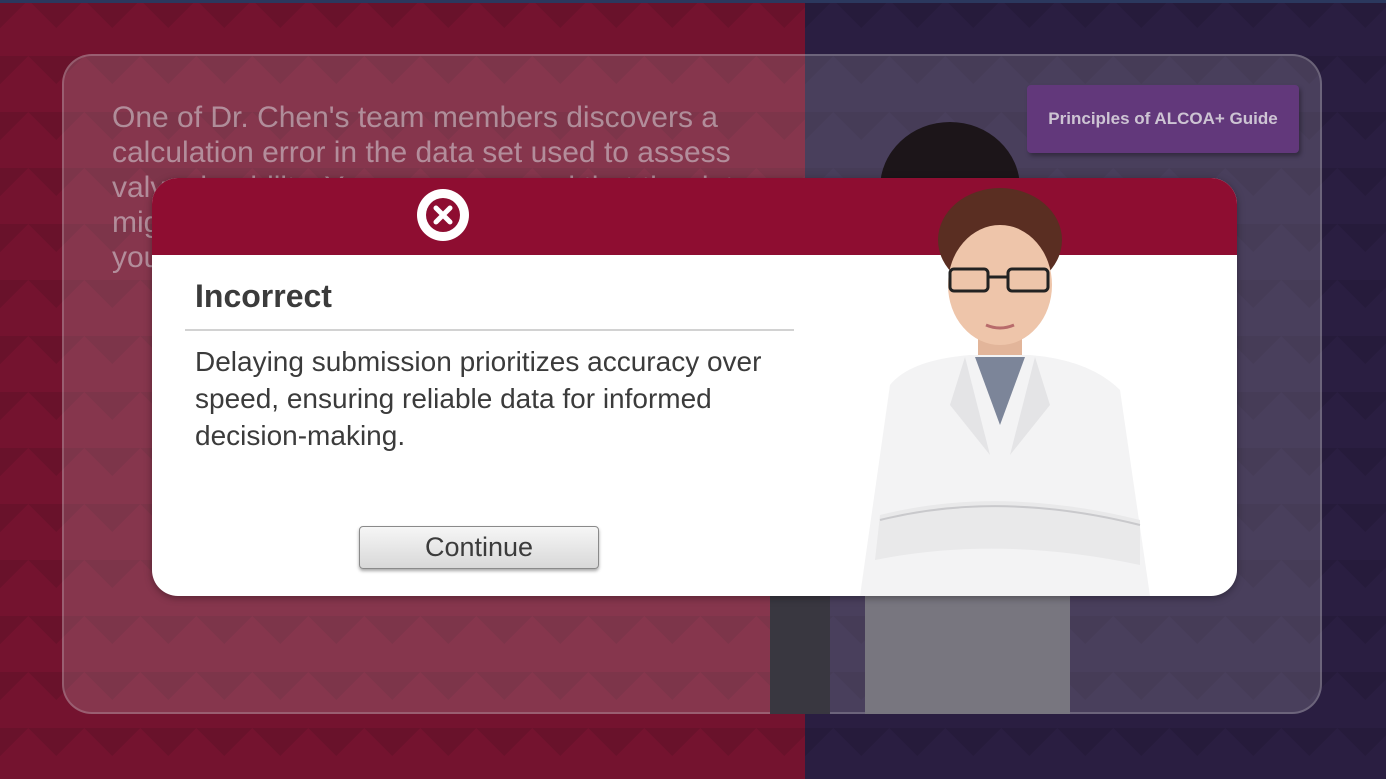 This screenshot has width=1386, height=779. I want to click on feedback-title: Incorrect, so click(263, 296).